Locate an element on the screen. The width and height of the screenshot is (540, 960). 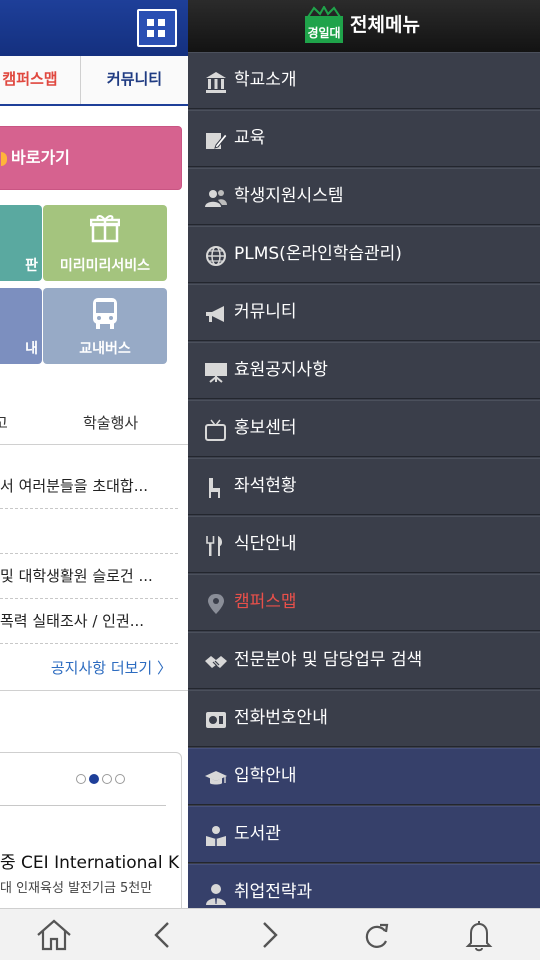
bullet-icon is located at coordinates (4, 158).